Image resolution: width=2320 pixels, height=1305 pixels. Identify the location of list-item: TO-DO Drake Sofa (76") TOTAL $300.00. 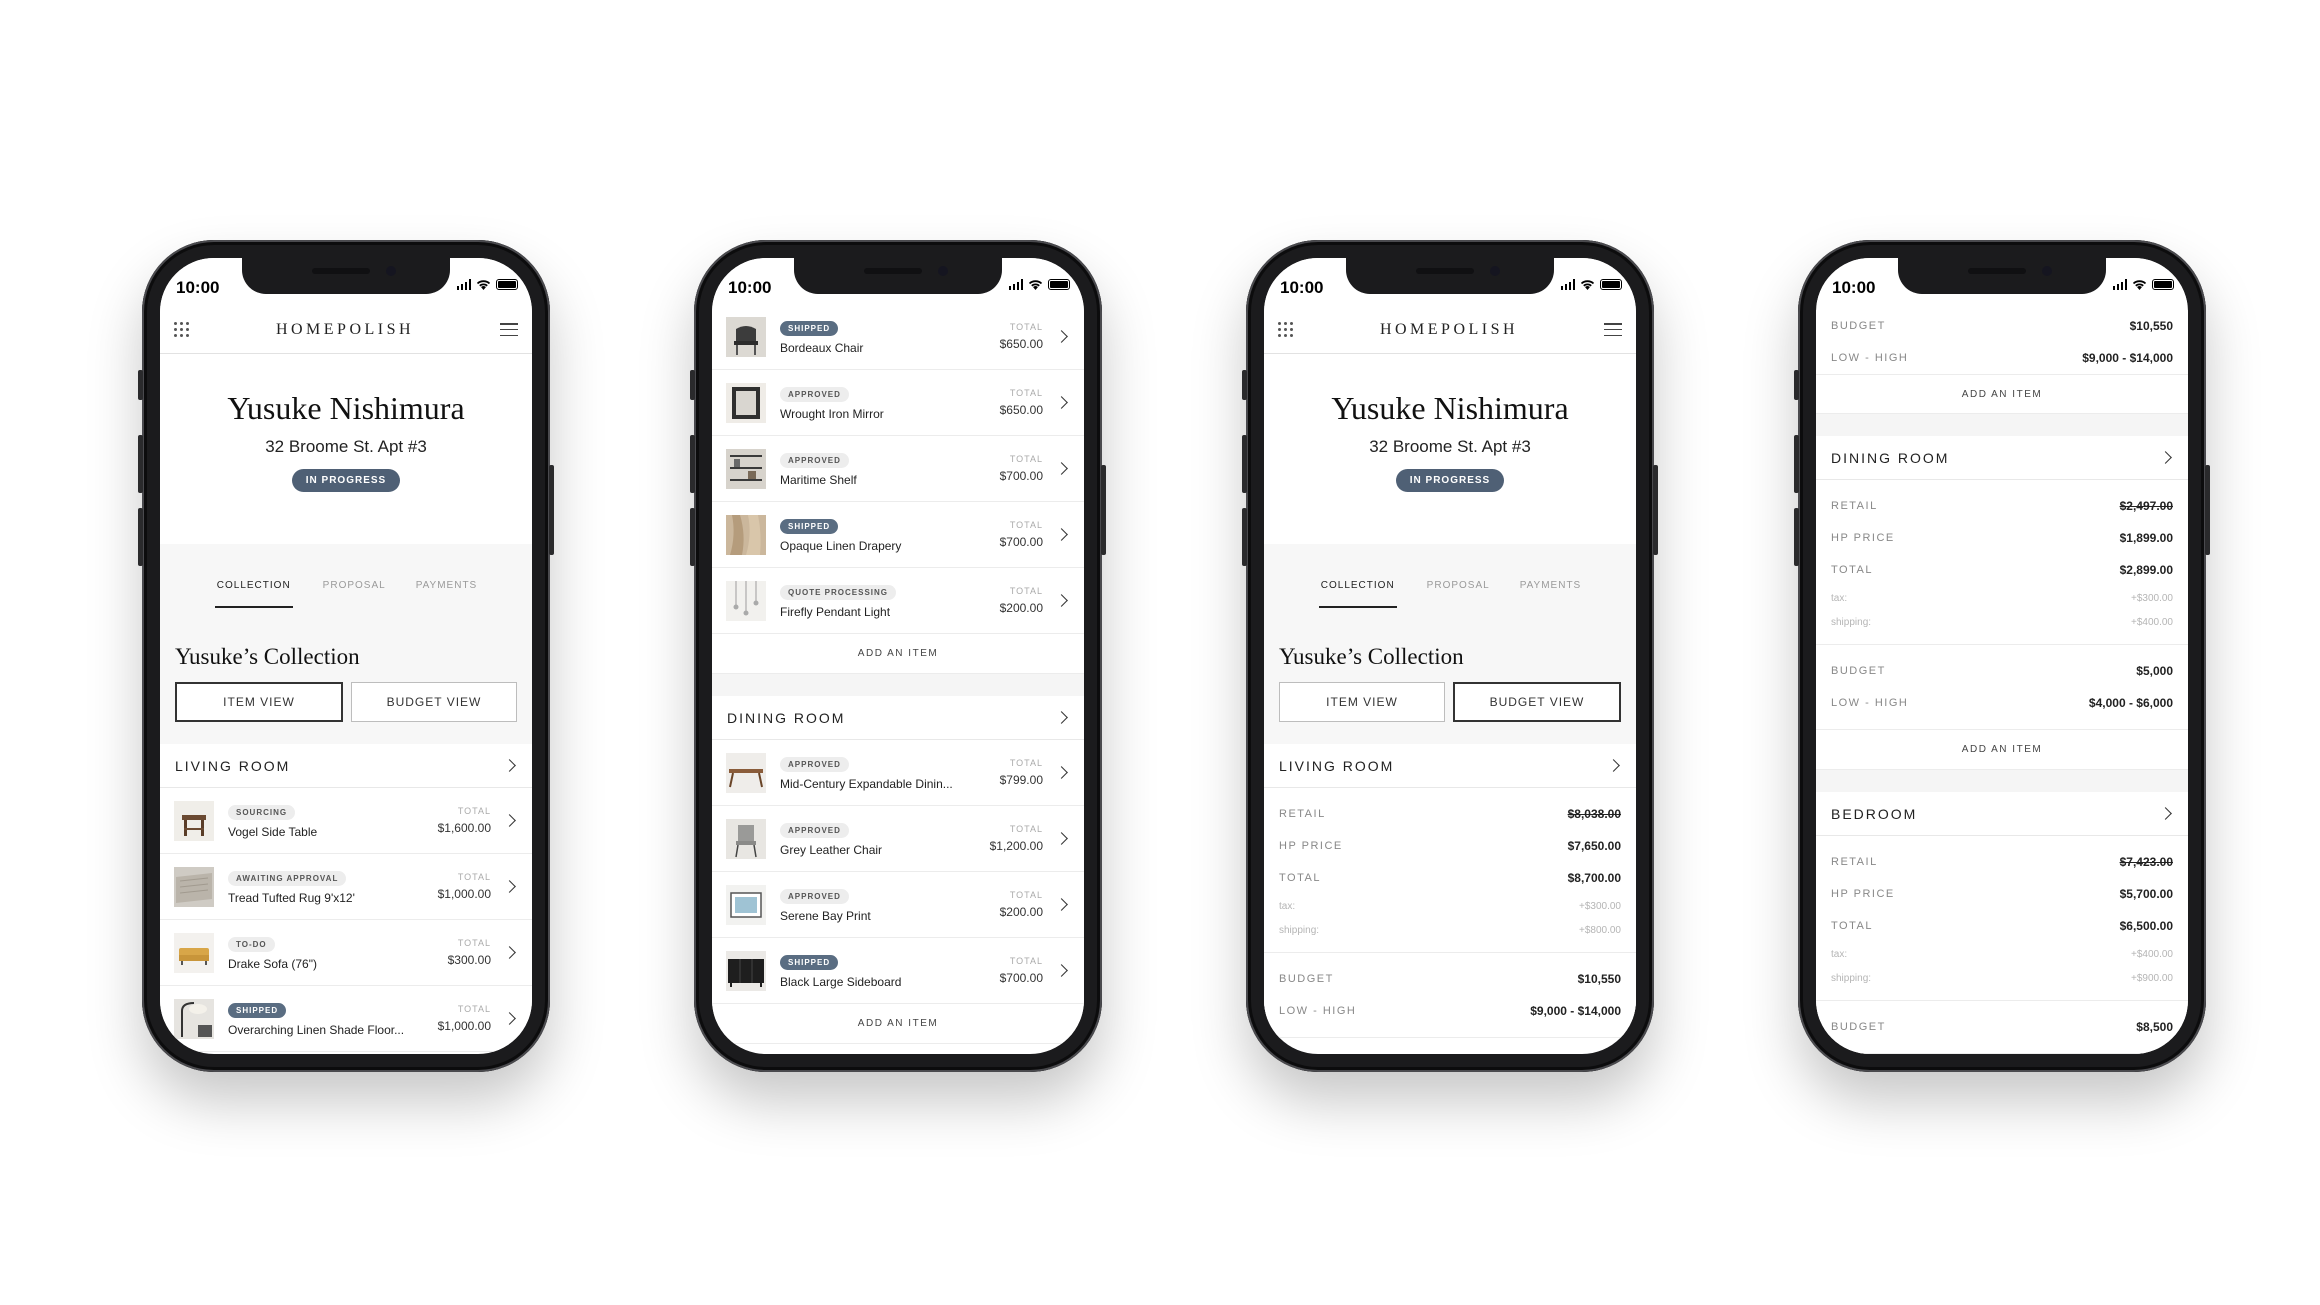
(346, 953).